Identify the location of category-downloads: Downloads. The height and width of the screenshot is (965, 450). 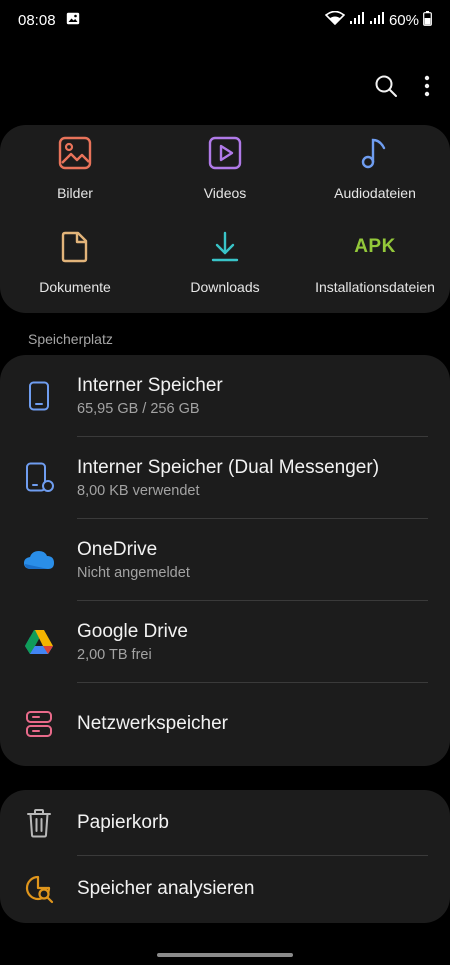
(225, 266).